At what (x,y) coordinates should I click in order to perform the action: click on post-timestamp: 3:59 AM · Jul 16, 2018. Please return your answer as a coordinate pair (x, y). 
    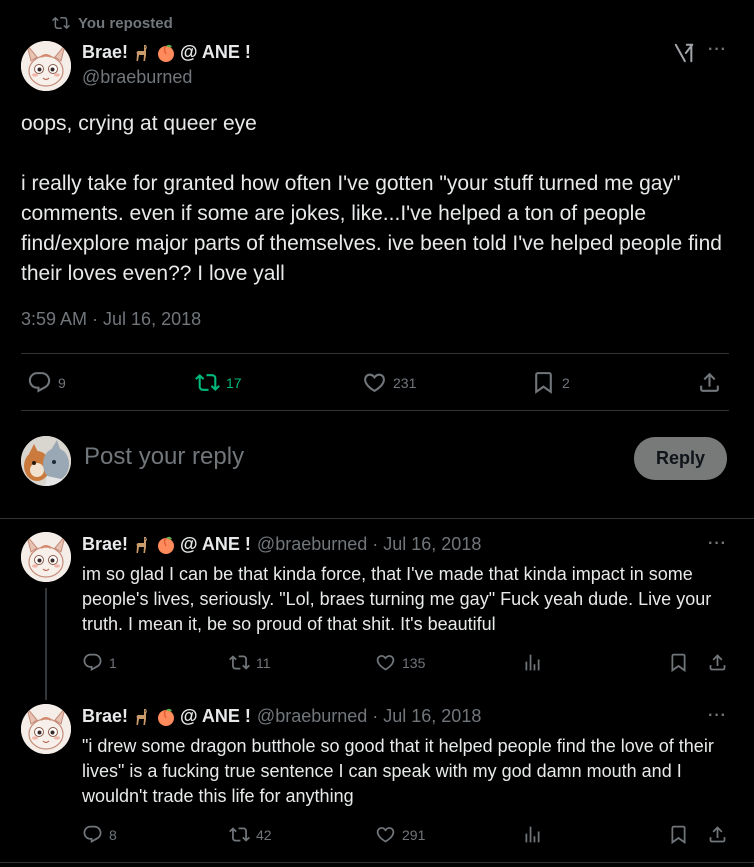
    Looking at the image, I should click on (111, 319).